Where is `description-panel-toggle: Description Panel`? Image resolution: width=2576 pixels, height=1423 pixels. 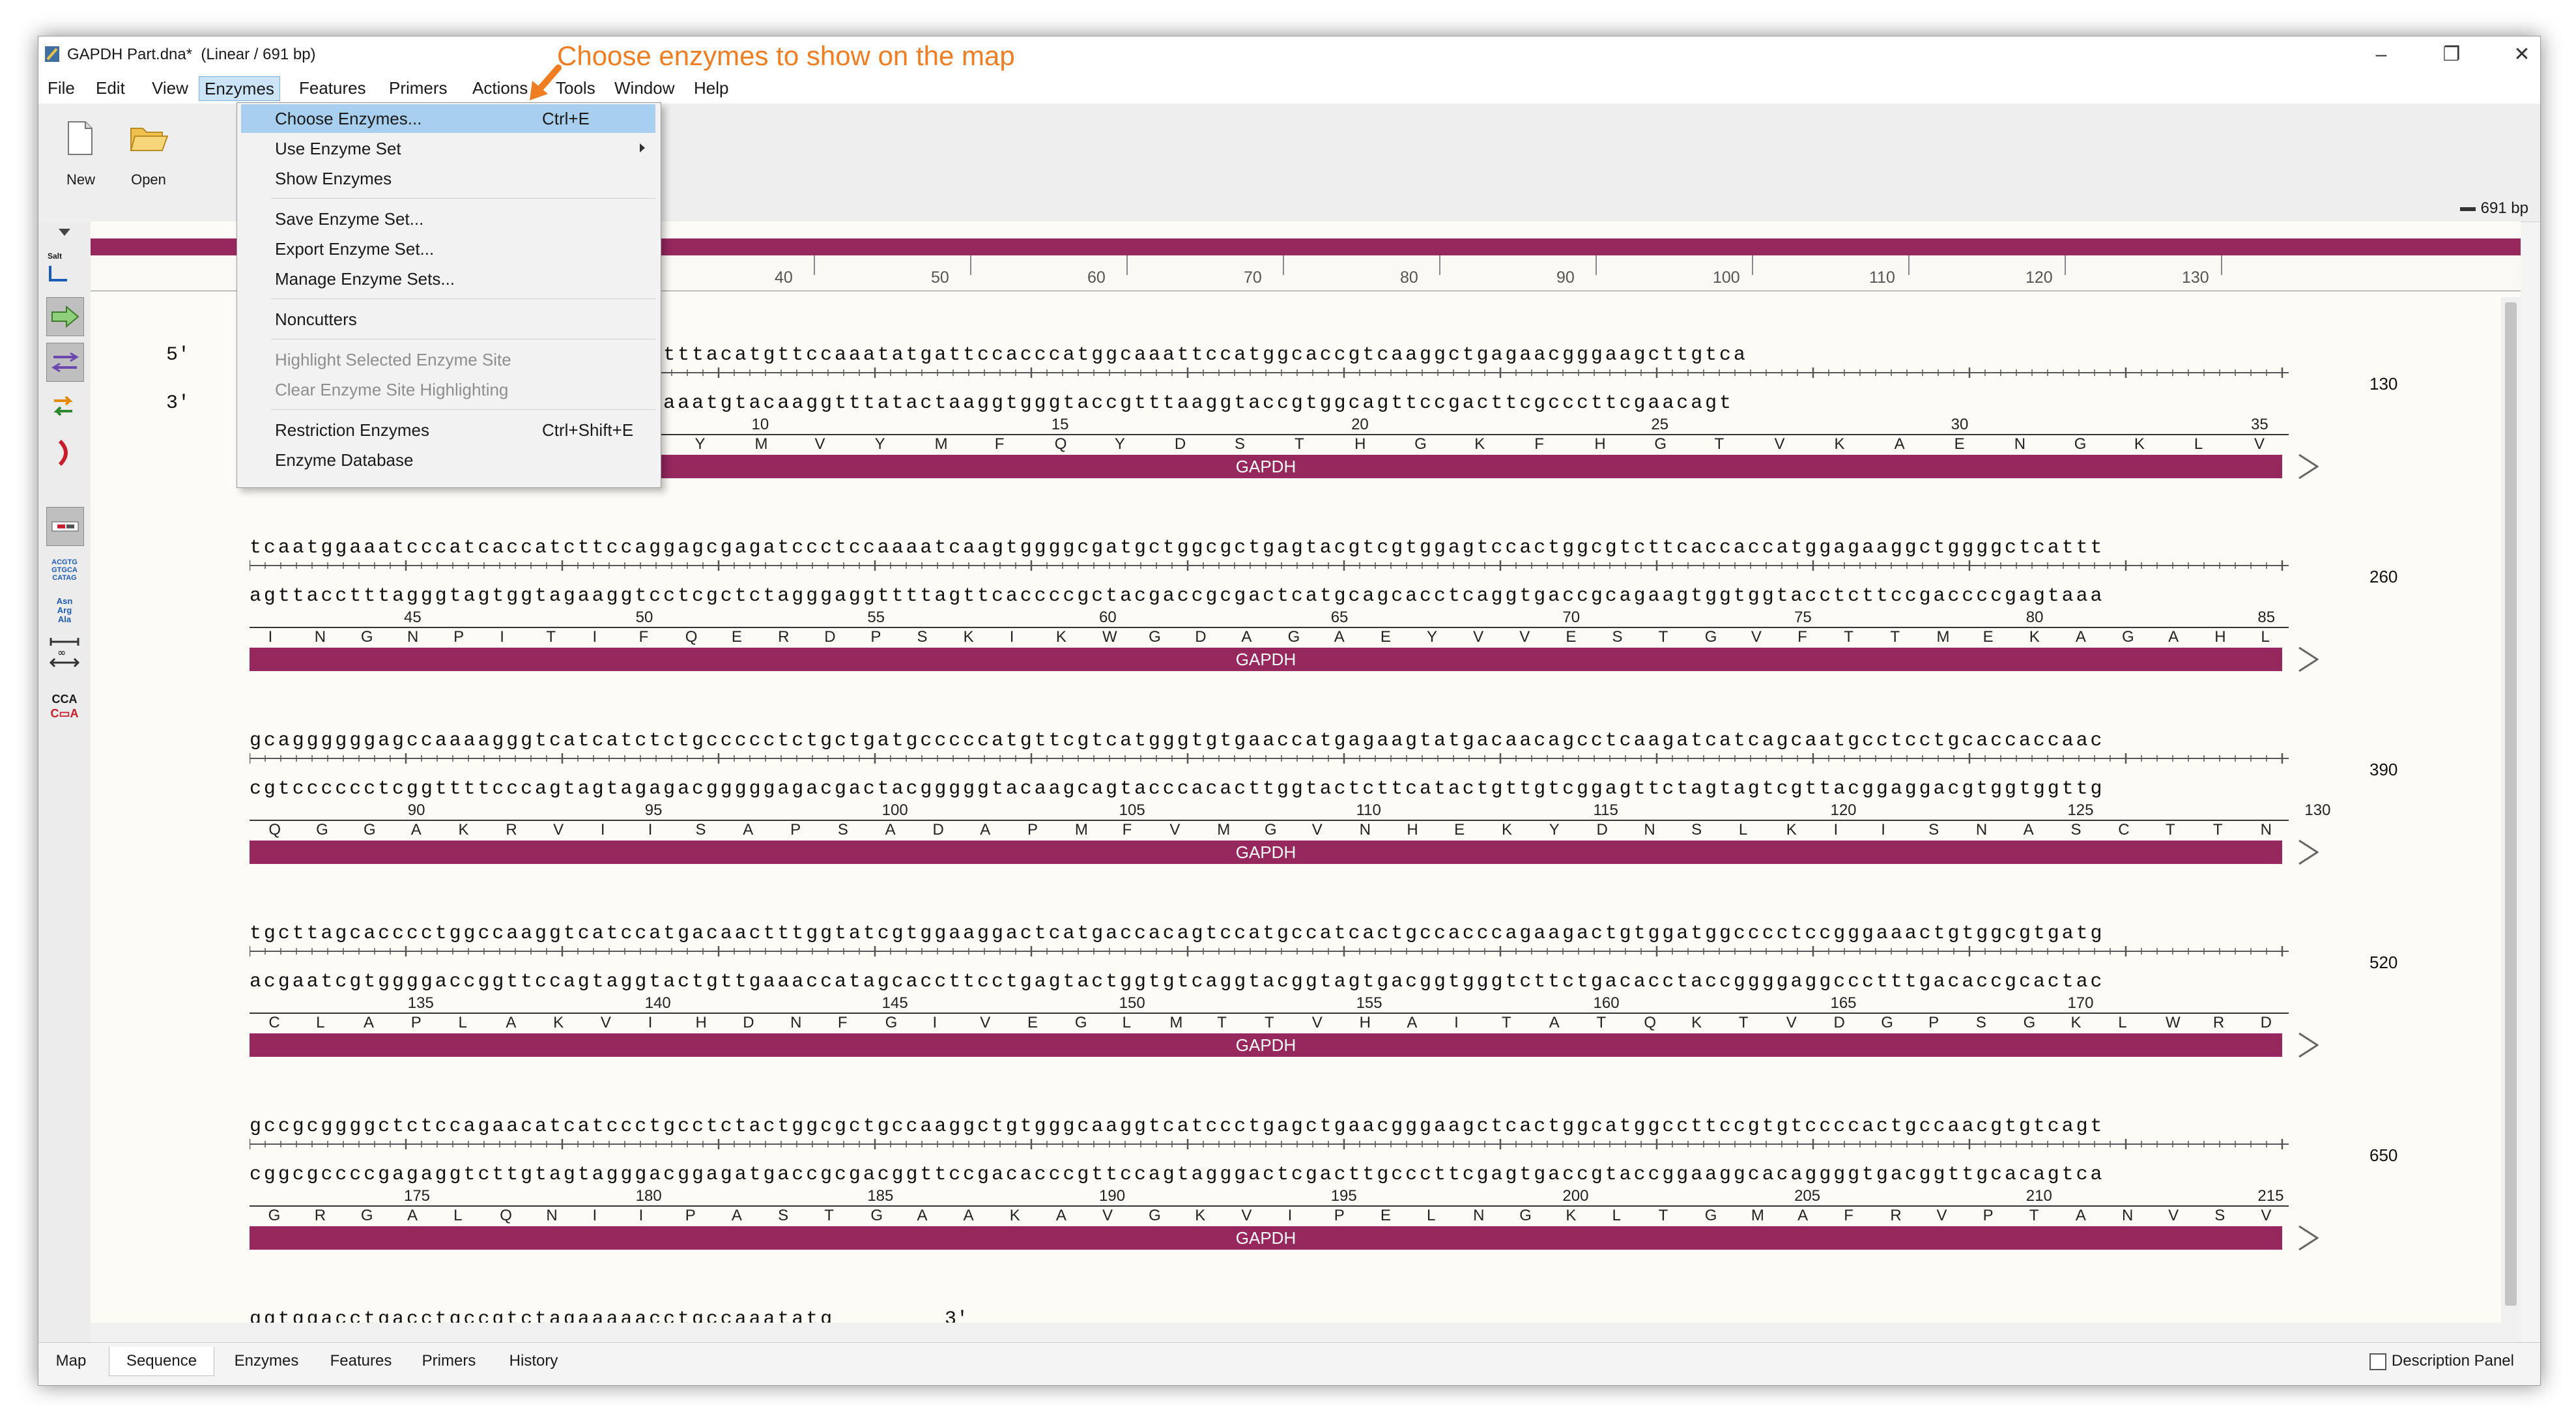 description-panel-toggle: Description Panel is located at coordinates (2441, 1361).